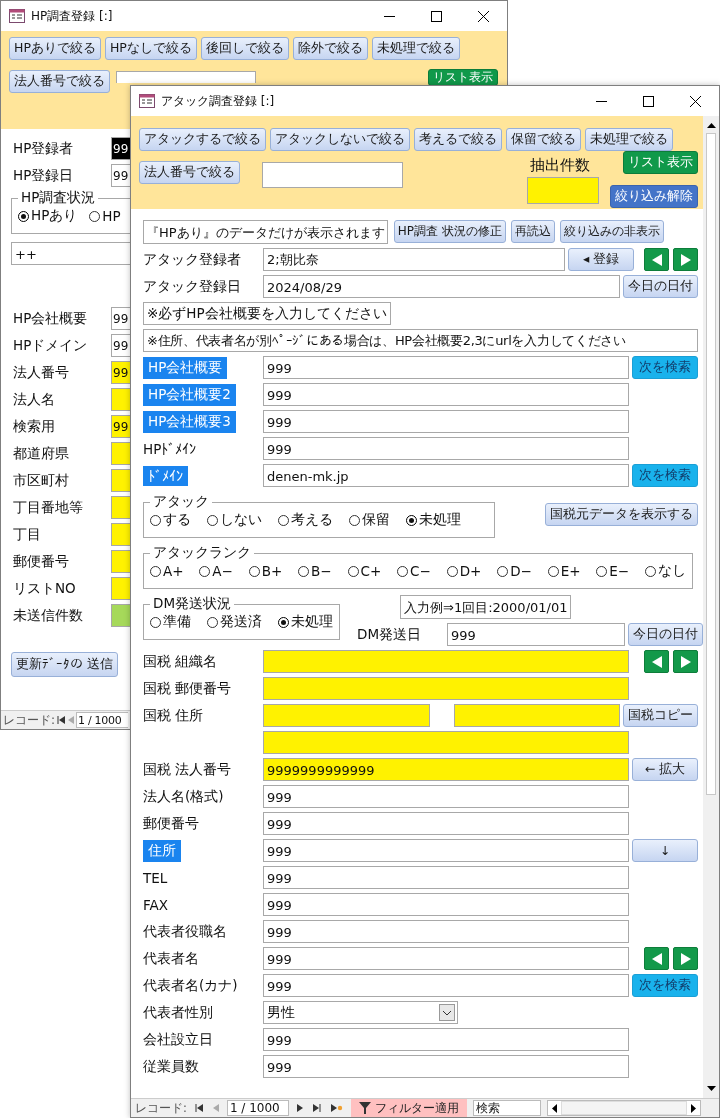 This screenshot has height=1118, width=720. What do you see at coordinates (150, 48) in the screenshot?
I see `filter-button: HPなしで絞る` at bounding box center [150, 48].